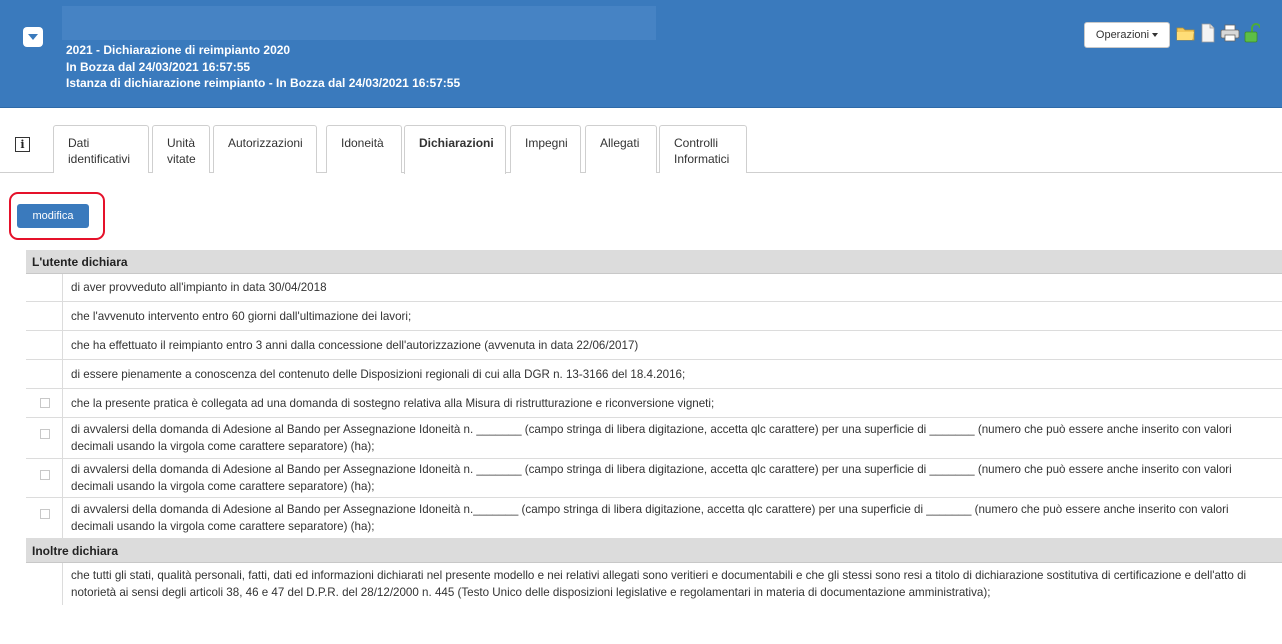  I want to click on tab-impegni: Impegni, so click(545, 149).